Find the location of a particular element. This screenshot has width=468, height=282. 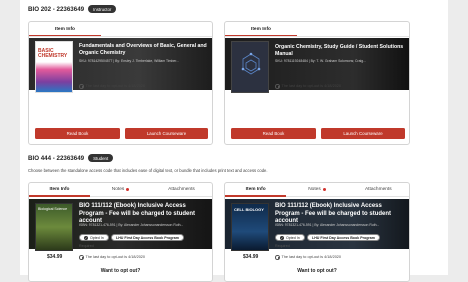

cover-text: BASIC CHEMISTRY is located at coordinates (53, 54).